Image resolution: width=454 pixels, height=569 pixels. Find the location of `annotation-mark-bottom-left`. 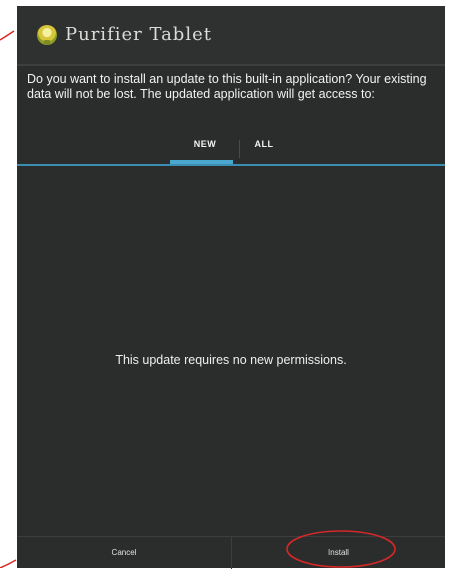

annotation-mark-bottom-left is located at coordinates (8, 563).